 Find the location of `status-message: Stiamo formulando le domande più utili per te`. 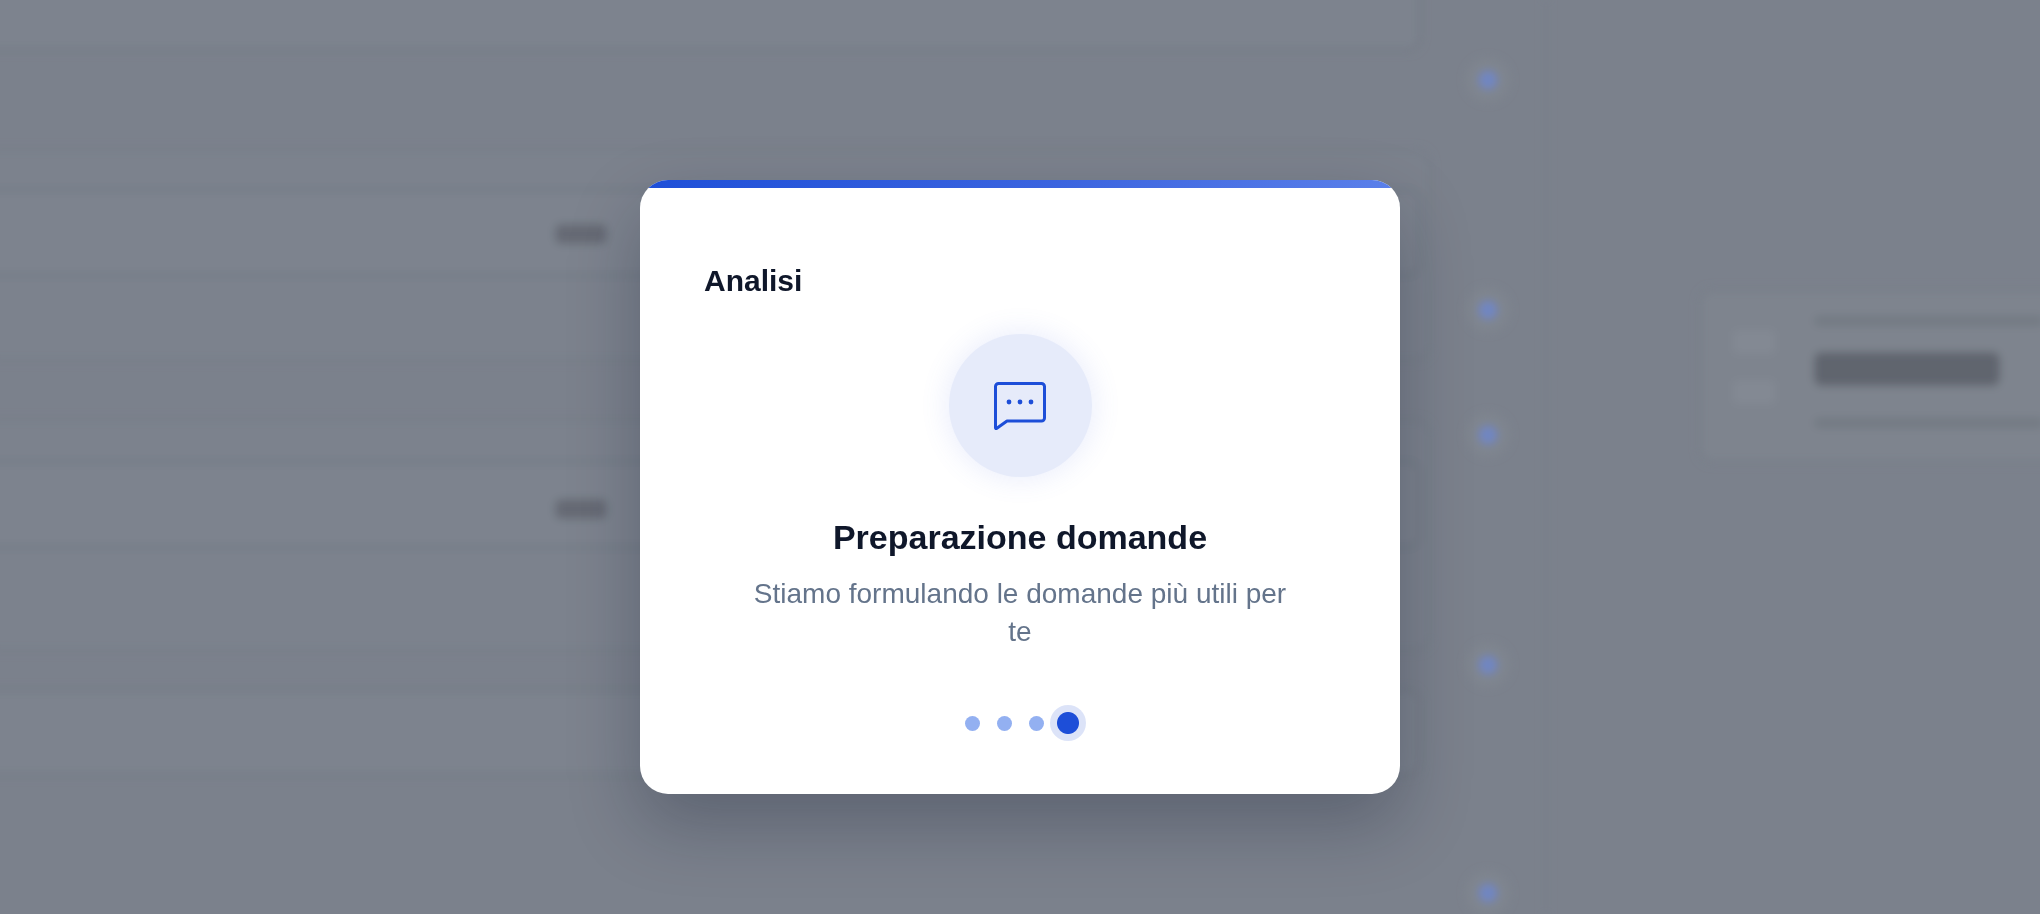

status-message: Stiamo formulando le domande più utili per te is located at coordinates (1020, 613).